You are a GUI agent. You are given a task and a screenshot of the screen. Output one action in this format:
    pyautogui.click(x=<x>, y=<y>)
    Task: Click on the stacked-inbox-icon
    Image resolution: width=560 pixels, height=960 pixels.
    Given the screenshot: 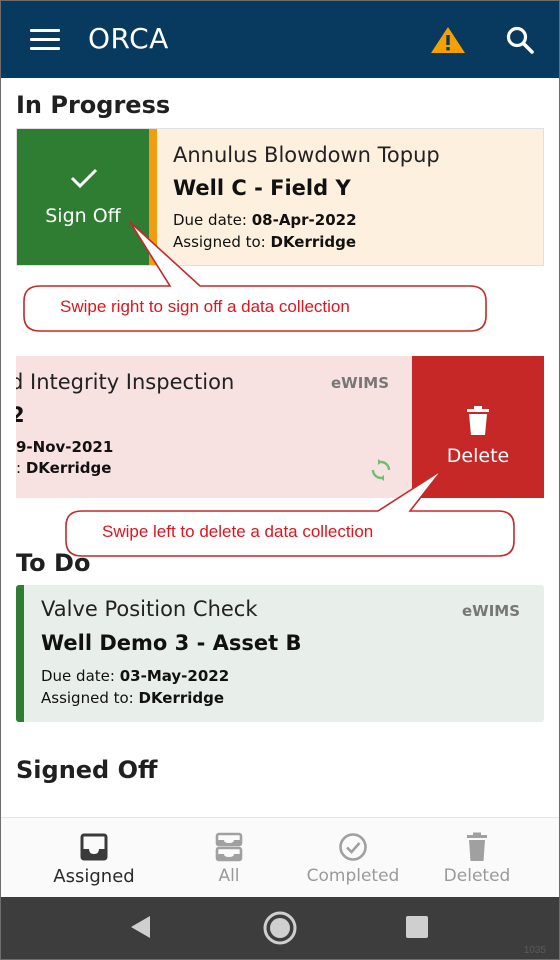 What is the action you would take?
    pyautogui.click(x=229, y=847)
    